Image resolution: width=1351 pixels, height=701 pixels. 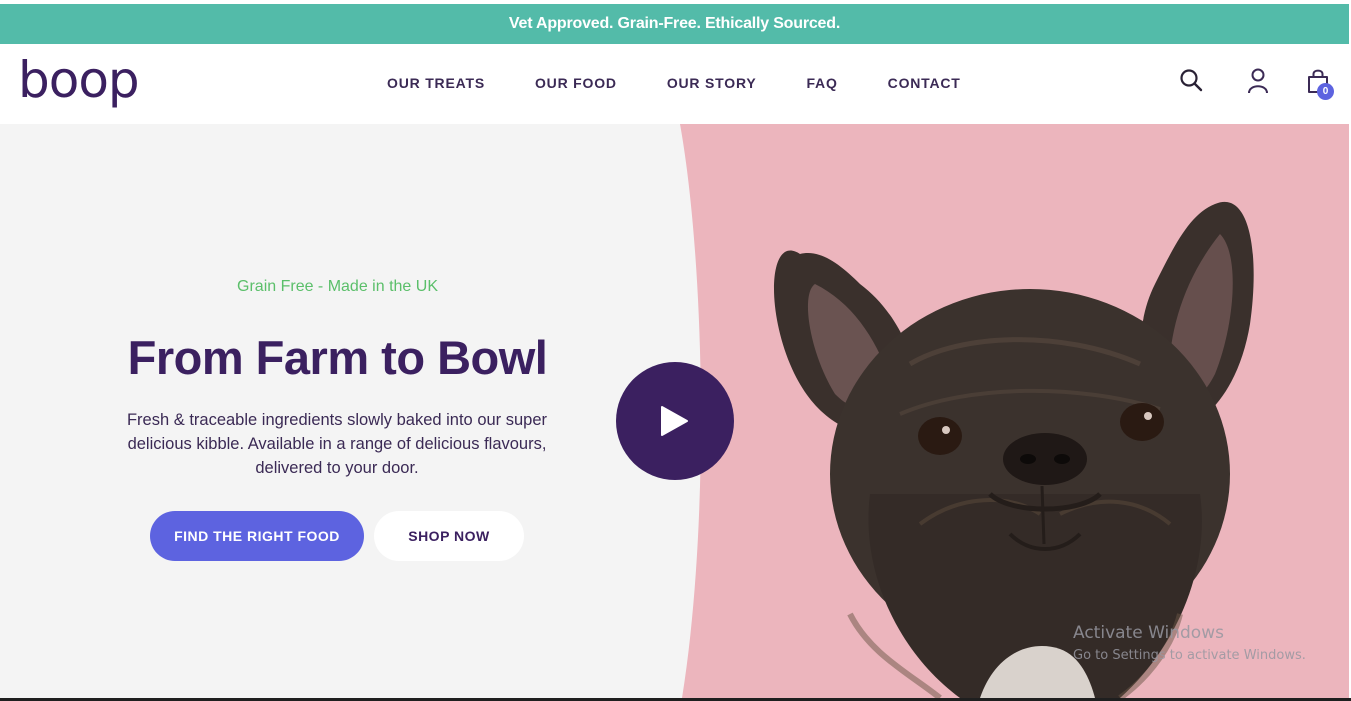 I want to click on search-icon, so click(x=1191, y=82).